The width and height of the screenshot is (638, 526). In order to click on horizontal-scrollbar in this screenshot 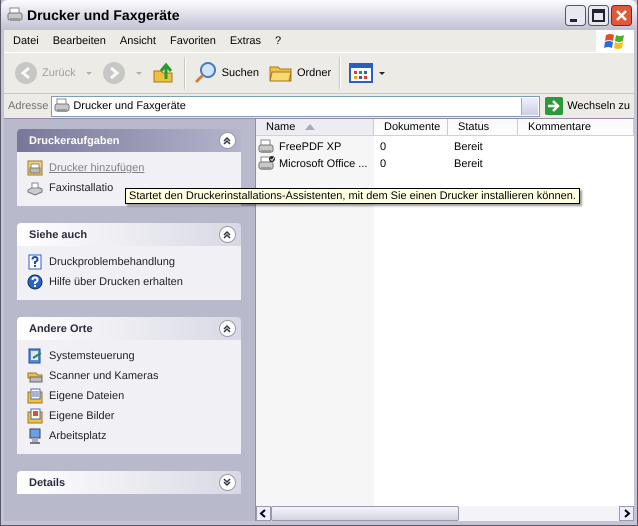, I will do `click(445, 513)`.